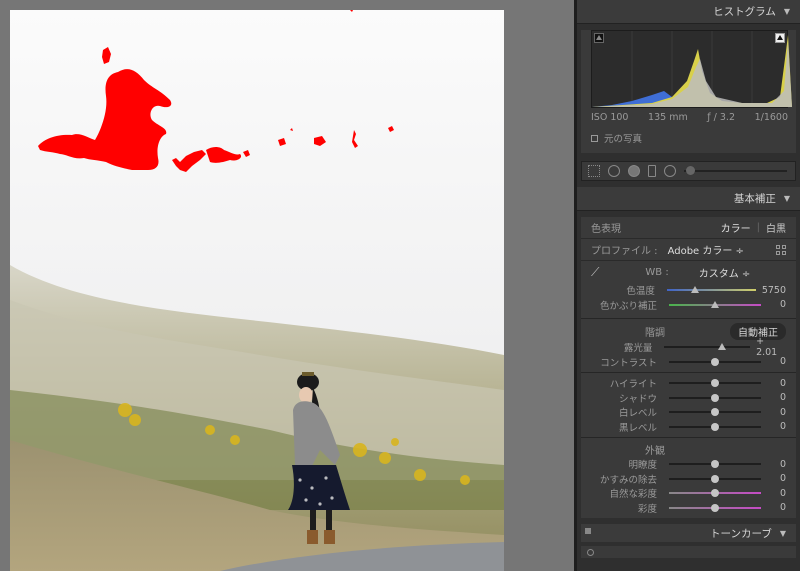 Image resolution: width=800 pixels, height=571 pixels. What do you see at coordinates (721, 347) in the screenshot?
I see `exposure-thumb` at bounding box center [721, 347].